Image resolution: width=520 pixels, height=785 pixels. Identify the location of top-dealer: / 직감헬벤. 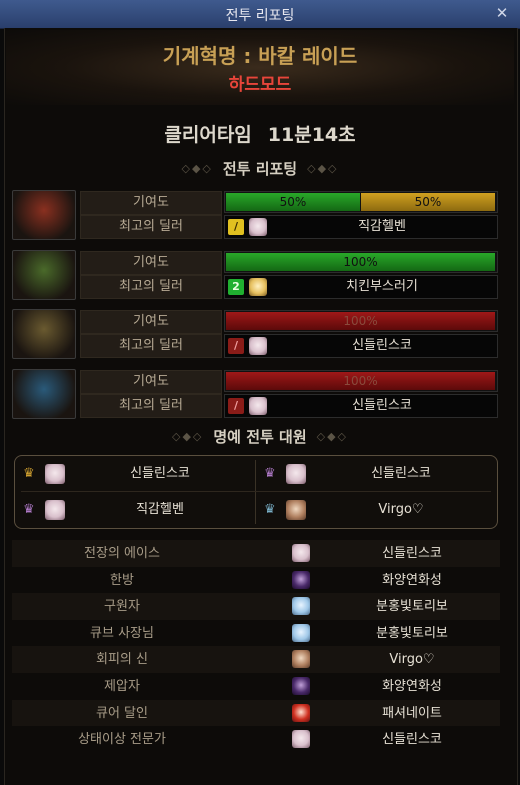
(361, 227).